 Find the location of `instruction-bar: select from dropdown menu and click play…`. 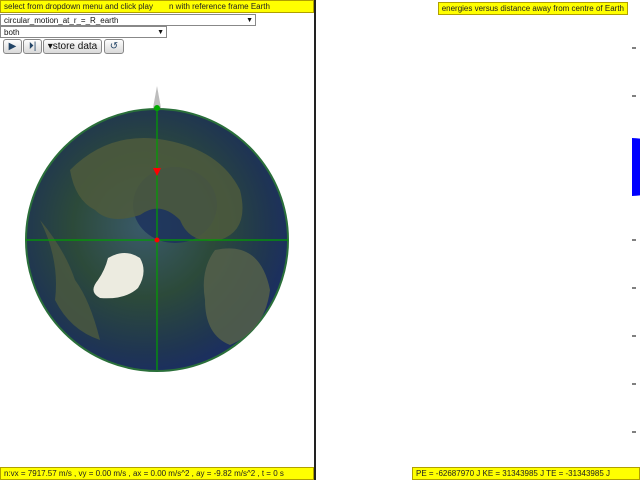

instruction-bar: select from dropdown menu and click play… is located at coordinates (157, 6).